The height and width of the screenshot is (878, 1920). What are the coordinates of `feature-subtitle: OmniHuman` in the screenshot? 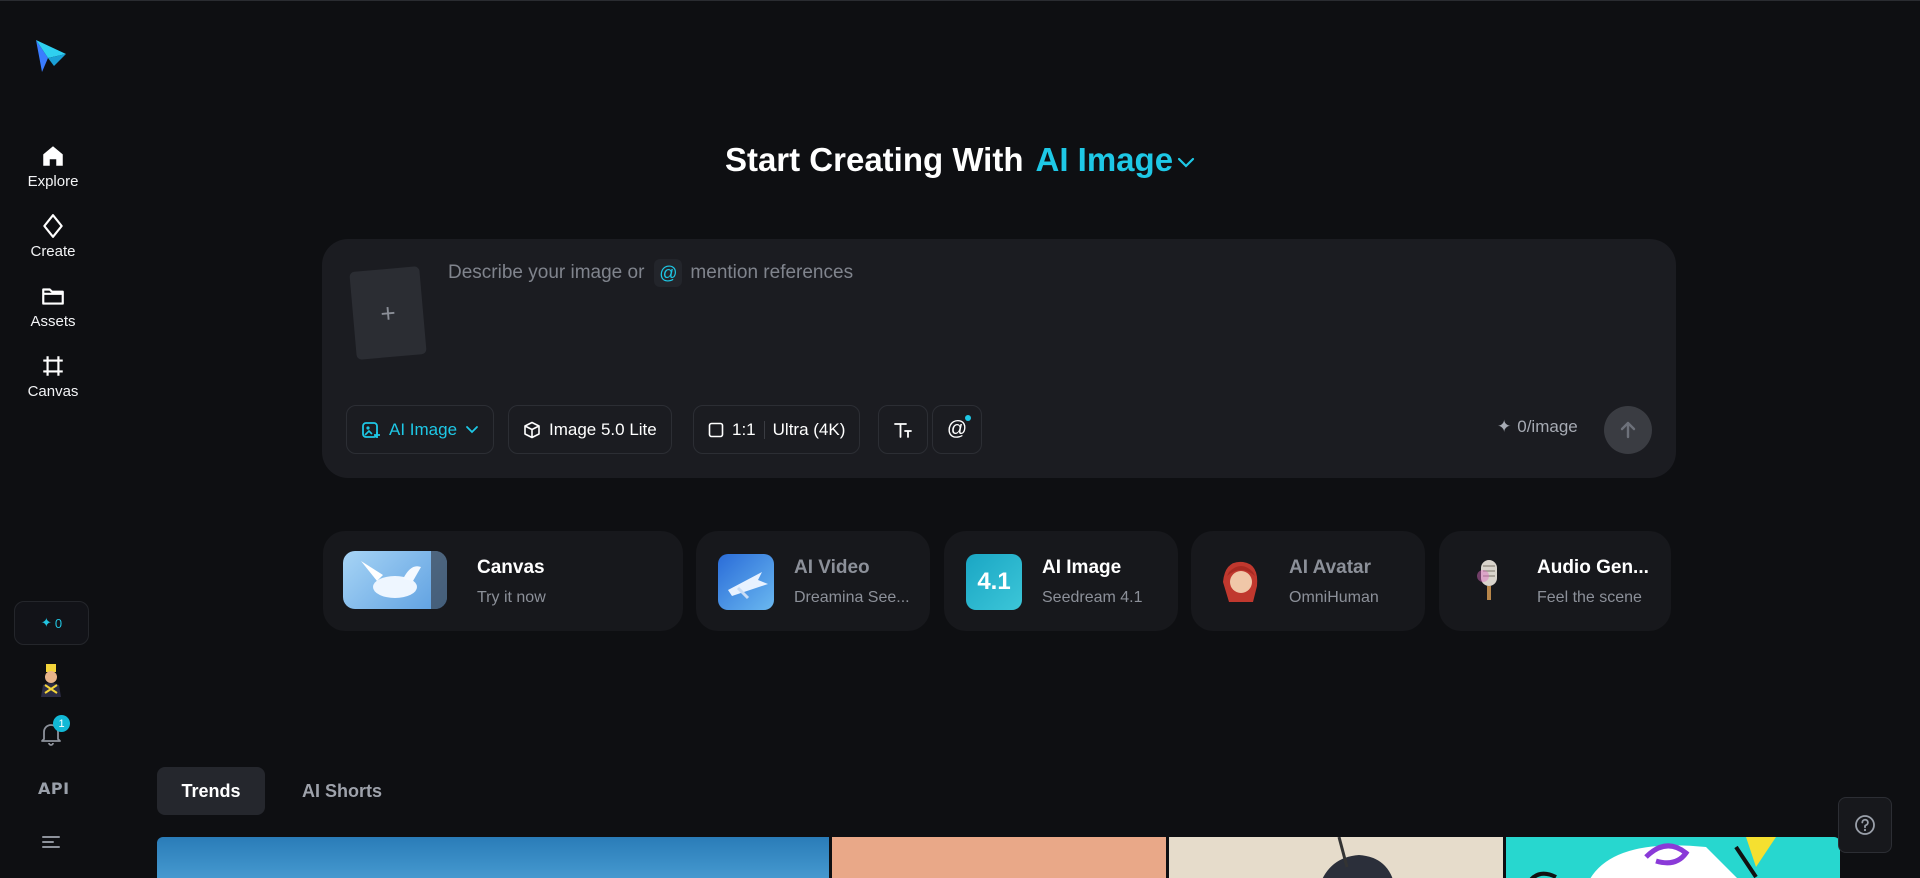 It's located at (1334, 597).